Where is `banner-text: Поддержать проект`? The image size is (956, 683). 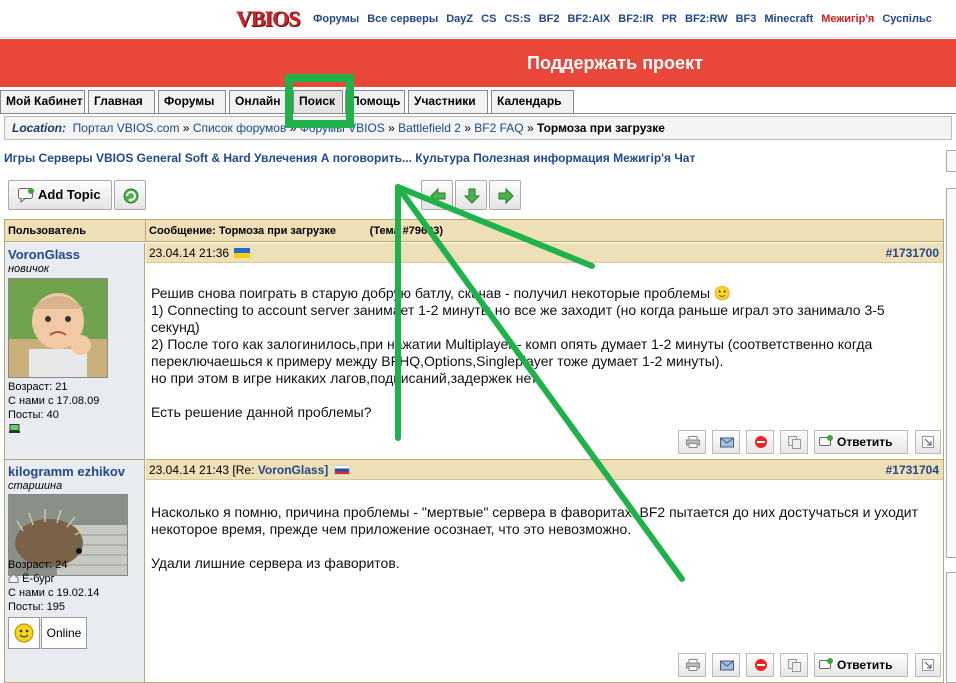 banner-text: Поддержать проект is located at coordinates (615, 63).